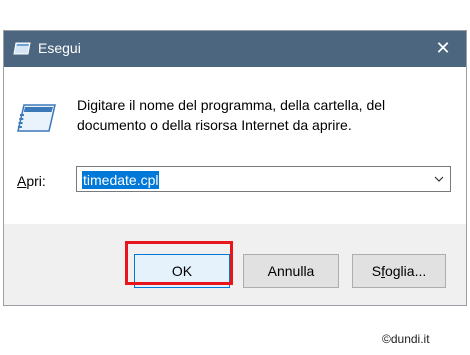 This screenshot has width=470, height=355. Describe the element at coordinates (22, 181) in the screenshot. I see `open-label-access-key: A` at that location.